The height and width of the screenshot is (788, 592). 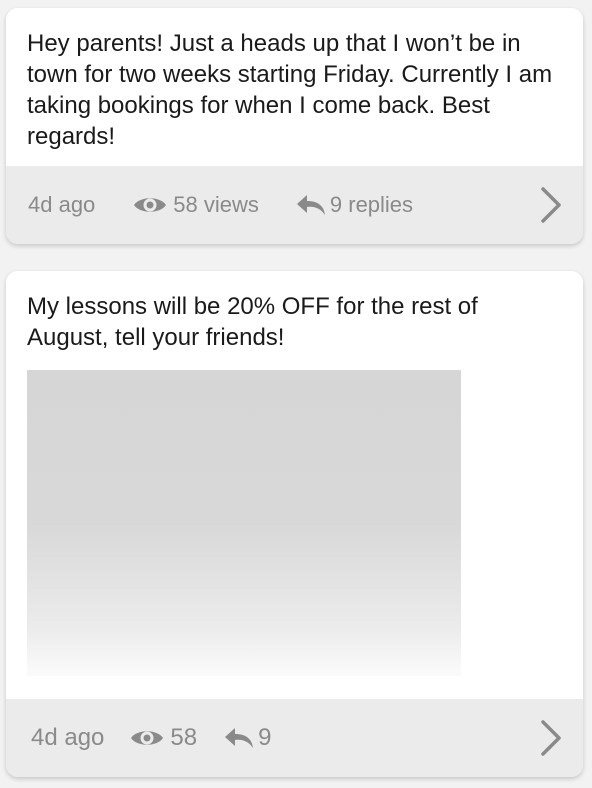 I want to click on post-footer: 4d ago 58 9, so click(x=294, y=738).